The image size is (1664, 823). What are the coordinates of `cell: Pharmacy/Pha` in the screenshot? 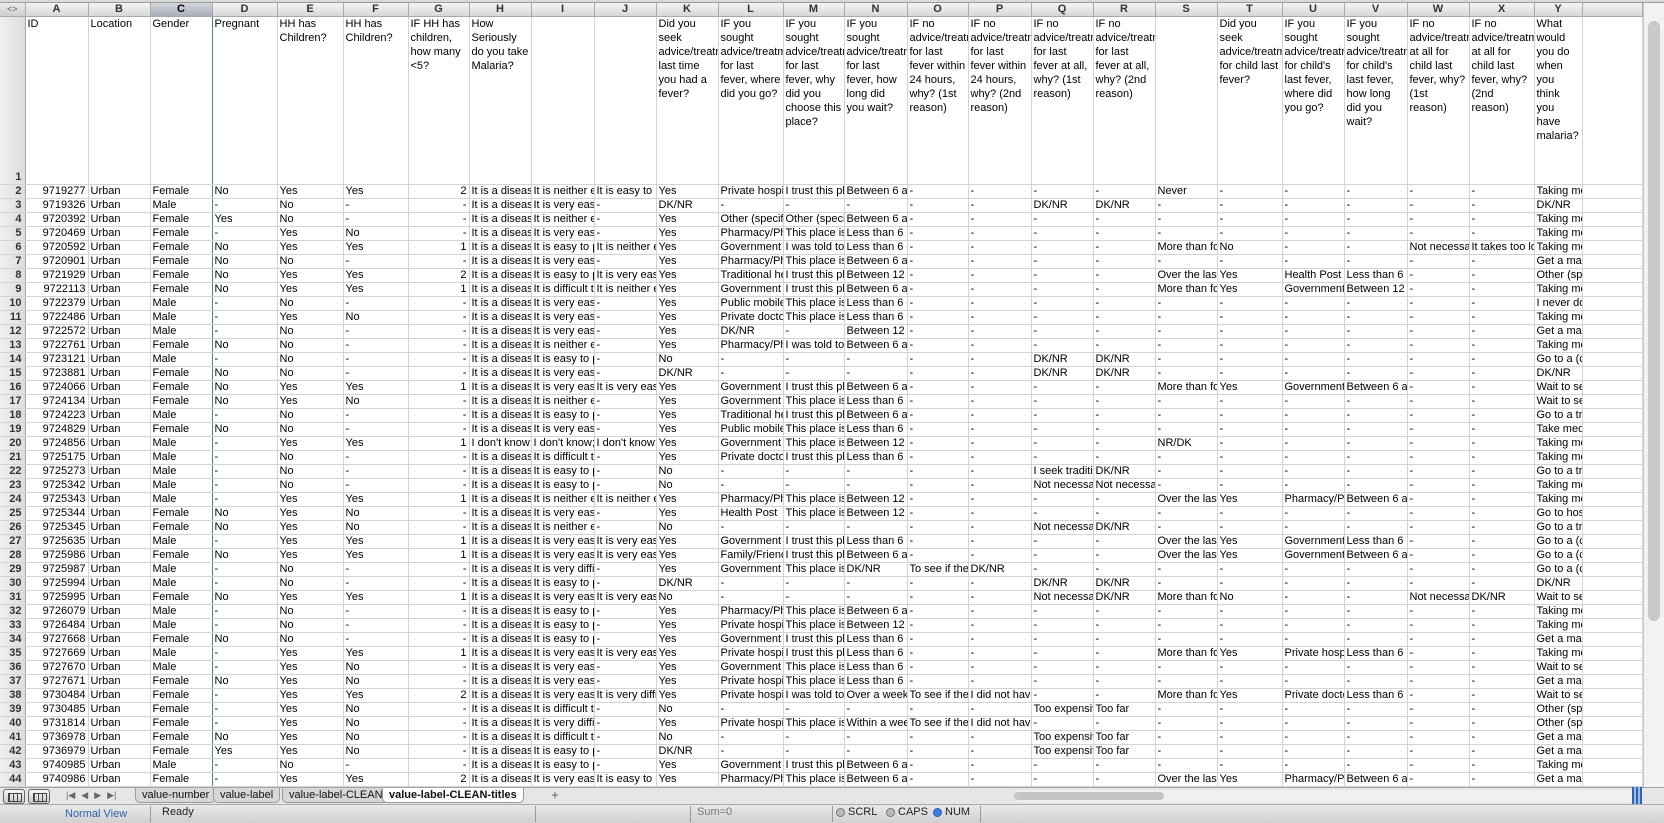 It's located at (1313, 499).